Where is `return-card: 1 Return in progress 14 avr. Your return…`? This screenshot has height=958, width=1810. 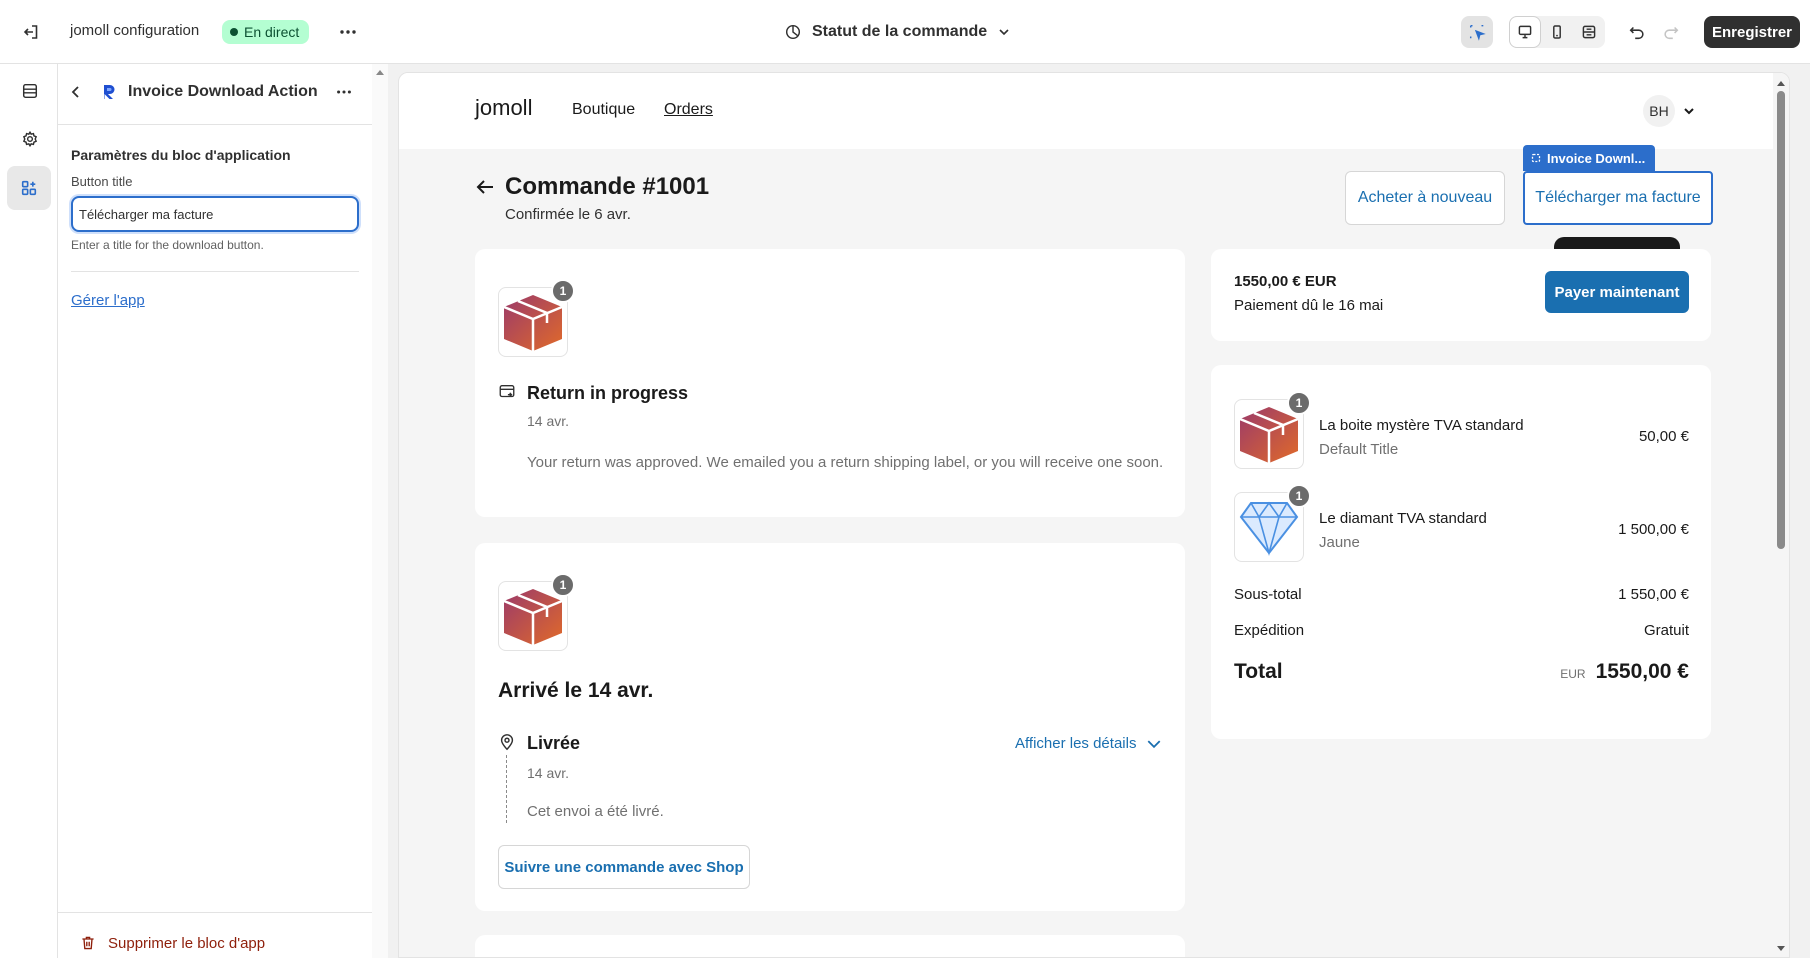
return-card: 1 Return in progress 14 avr. Your return… is located at coordinates (830, 383).